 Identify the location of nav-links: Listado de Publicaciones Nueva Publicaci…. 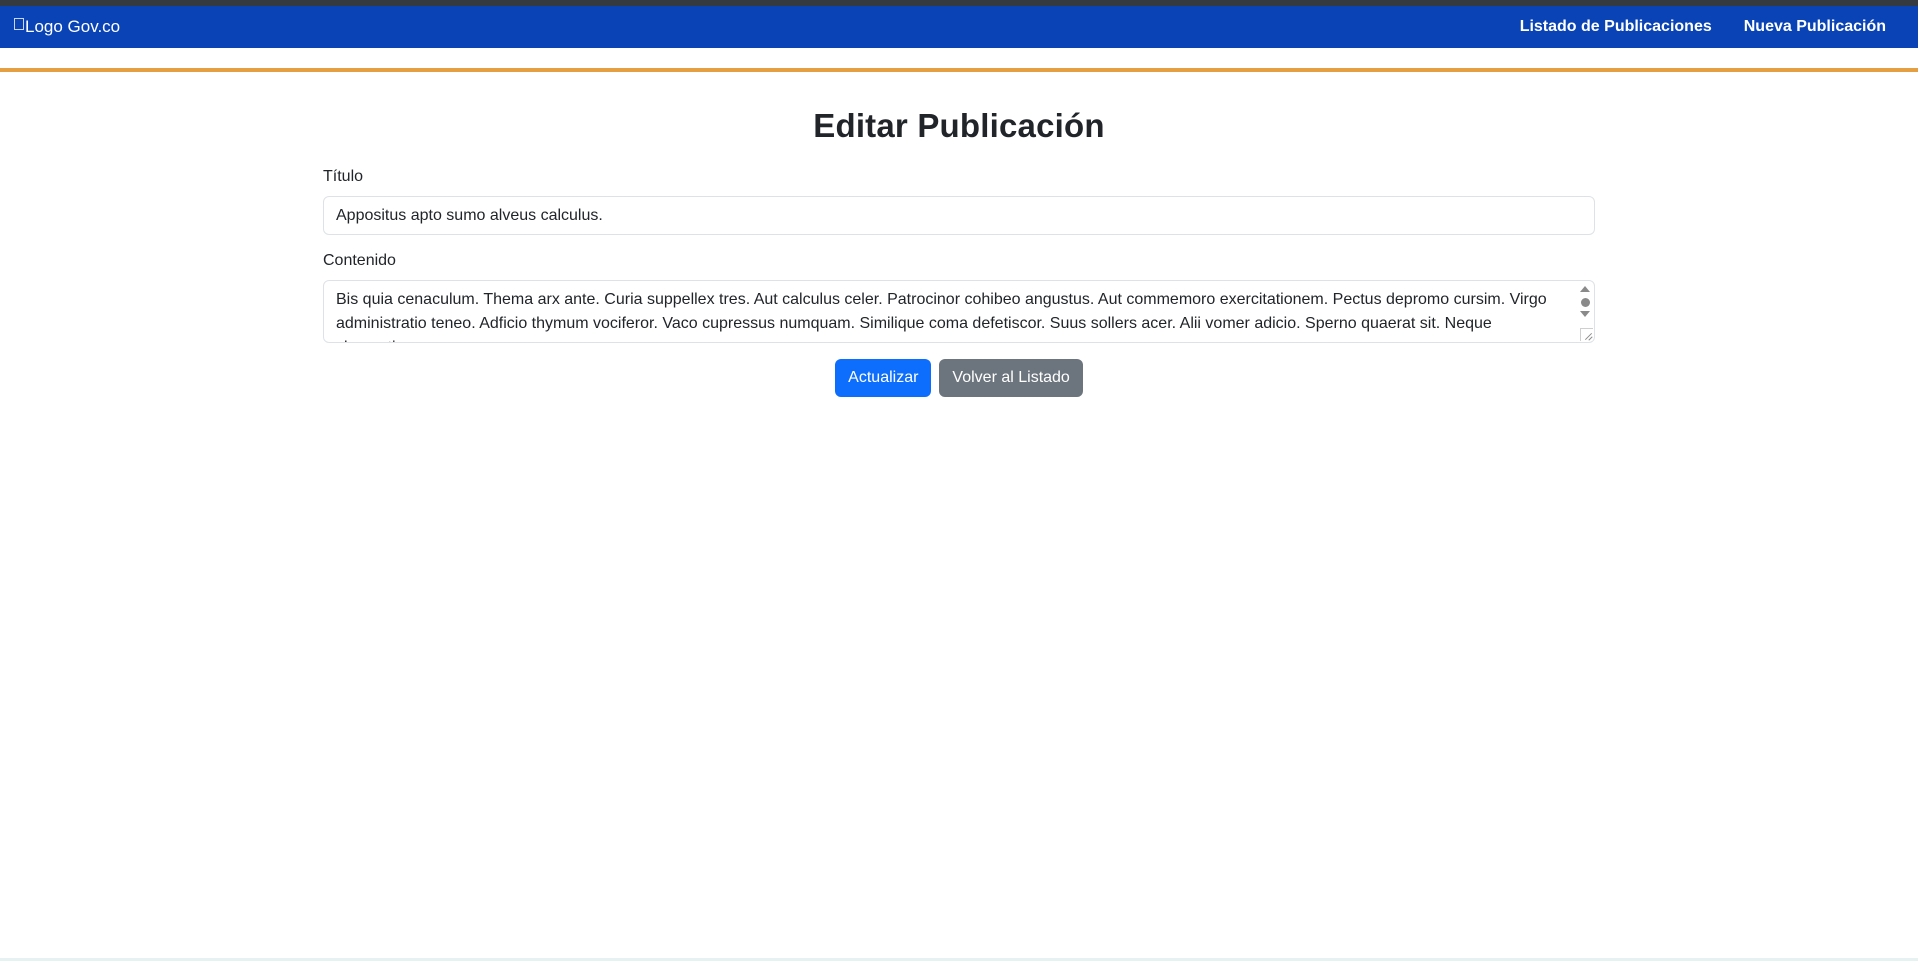
(1712, 27).